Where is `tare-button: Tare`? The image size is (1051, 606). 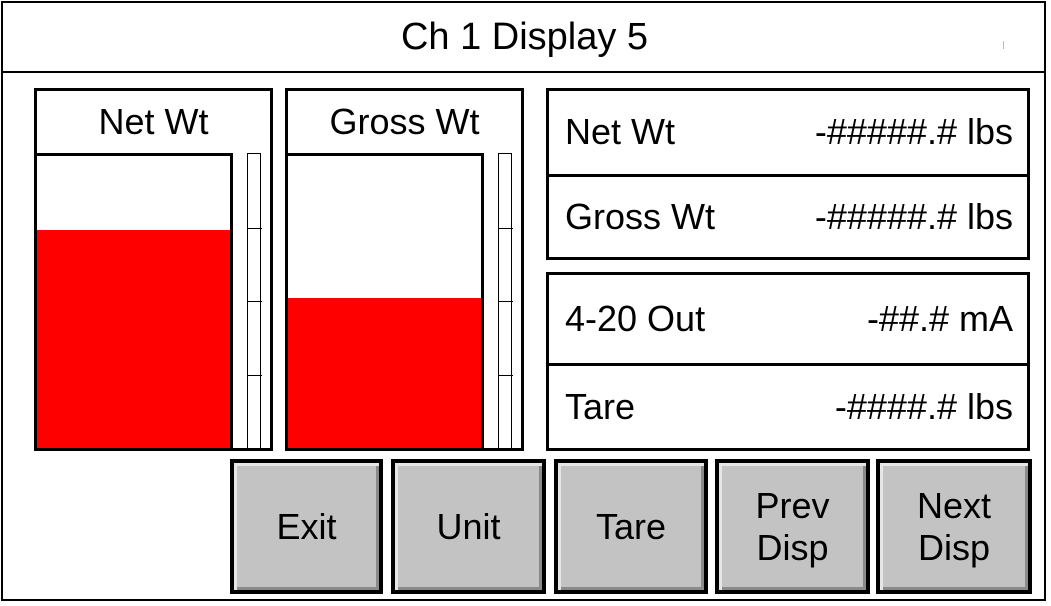
tare-button: Tare is located at coordinates (631, 526).